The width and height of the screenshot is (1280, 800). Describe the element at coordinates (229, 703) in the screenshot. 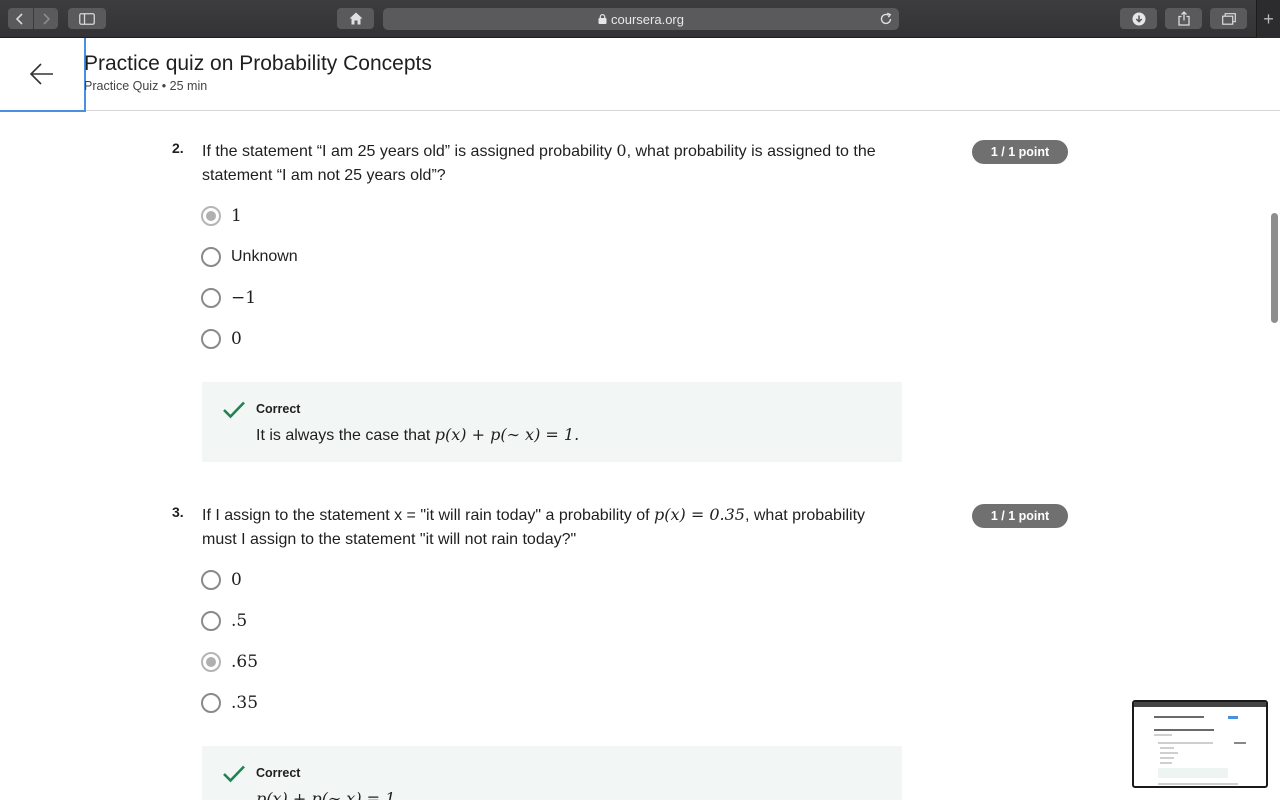

I see `answer-option: .35` at that location.